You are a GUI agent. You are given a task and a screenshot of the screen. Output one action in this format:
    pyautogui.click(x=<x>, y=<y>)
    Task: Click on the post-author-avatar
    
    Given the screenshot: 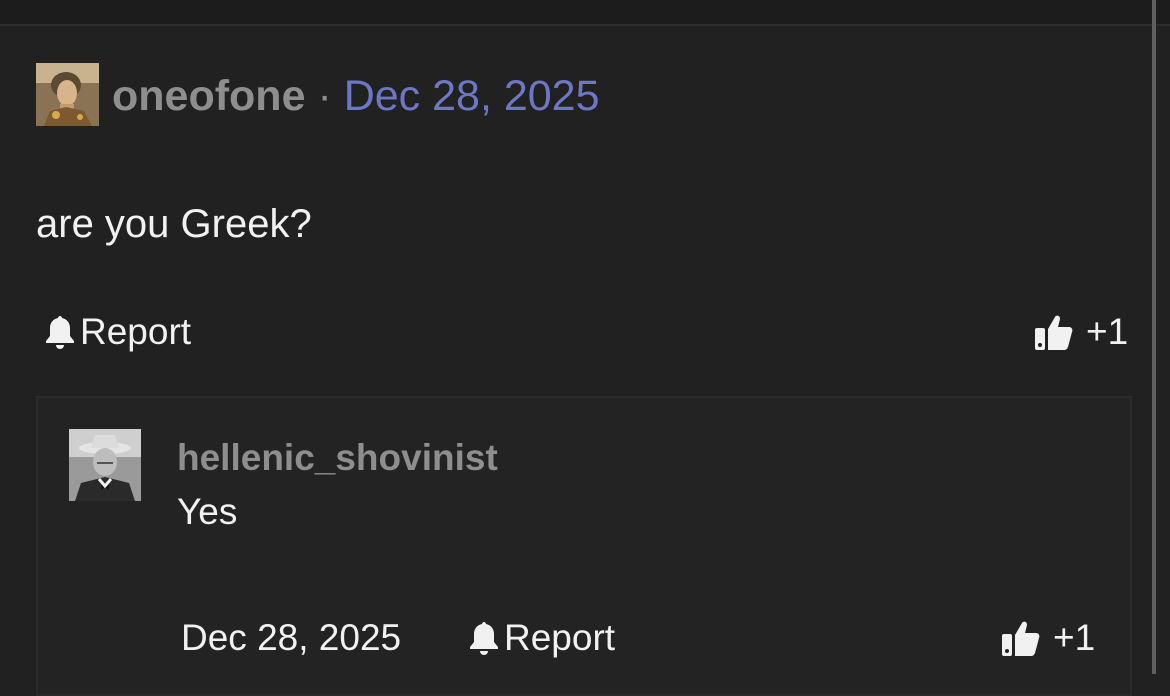 What is the action you would take?
    pyautogui.click(x=67, y=94)
    